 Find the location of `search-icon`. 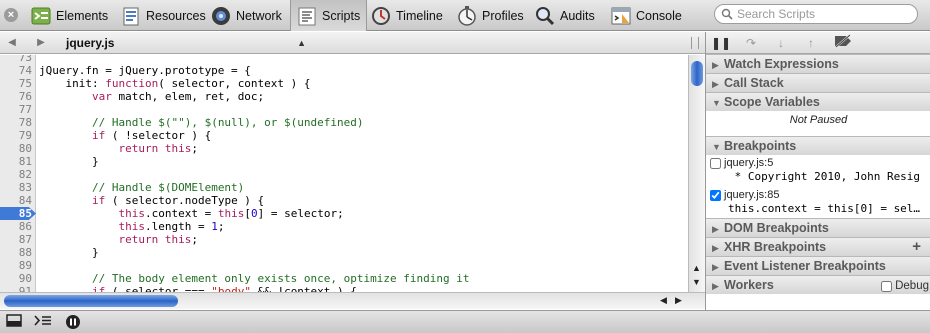

search-icon is located at coordinates (727, 14).